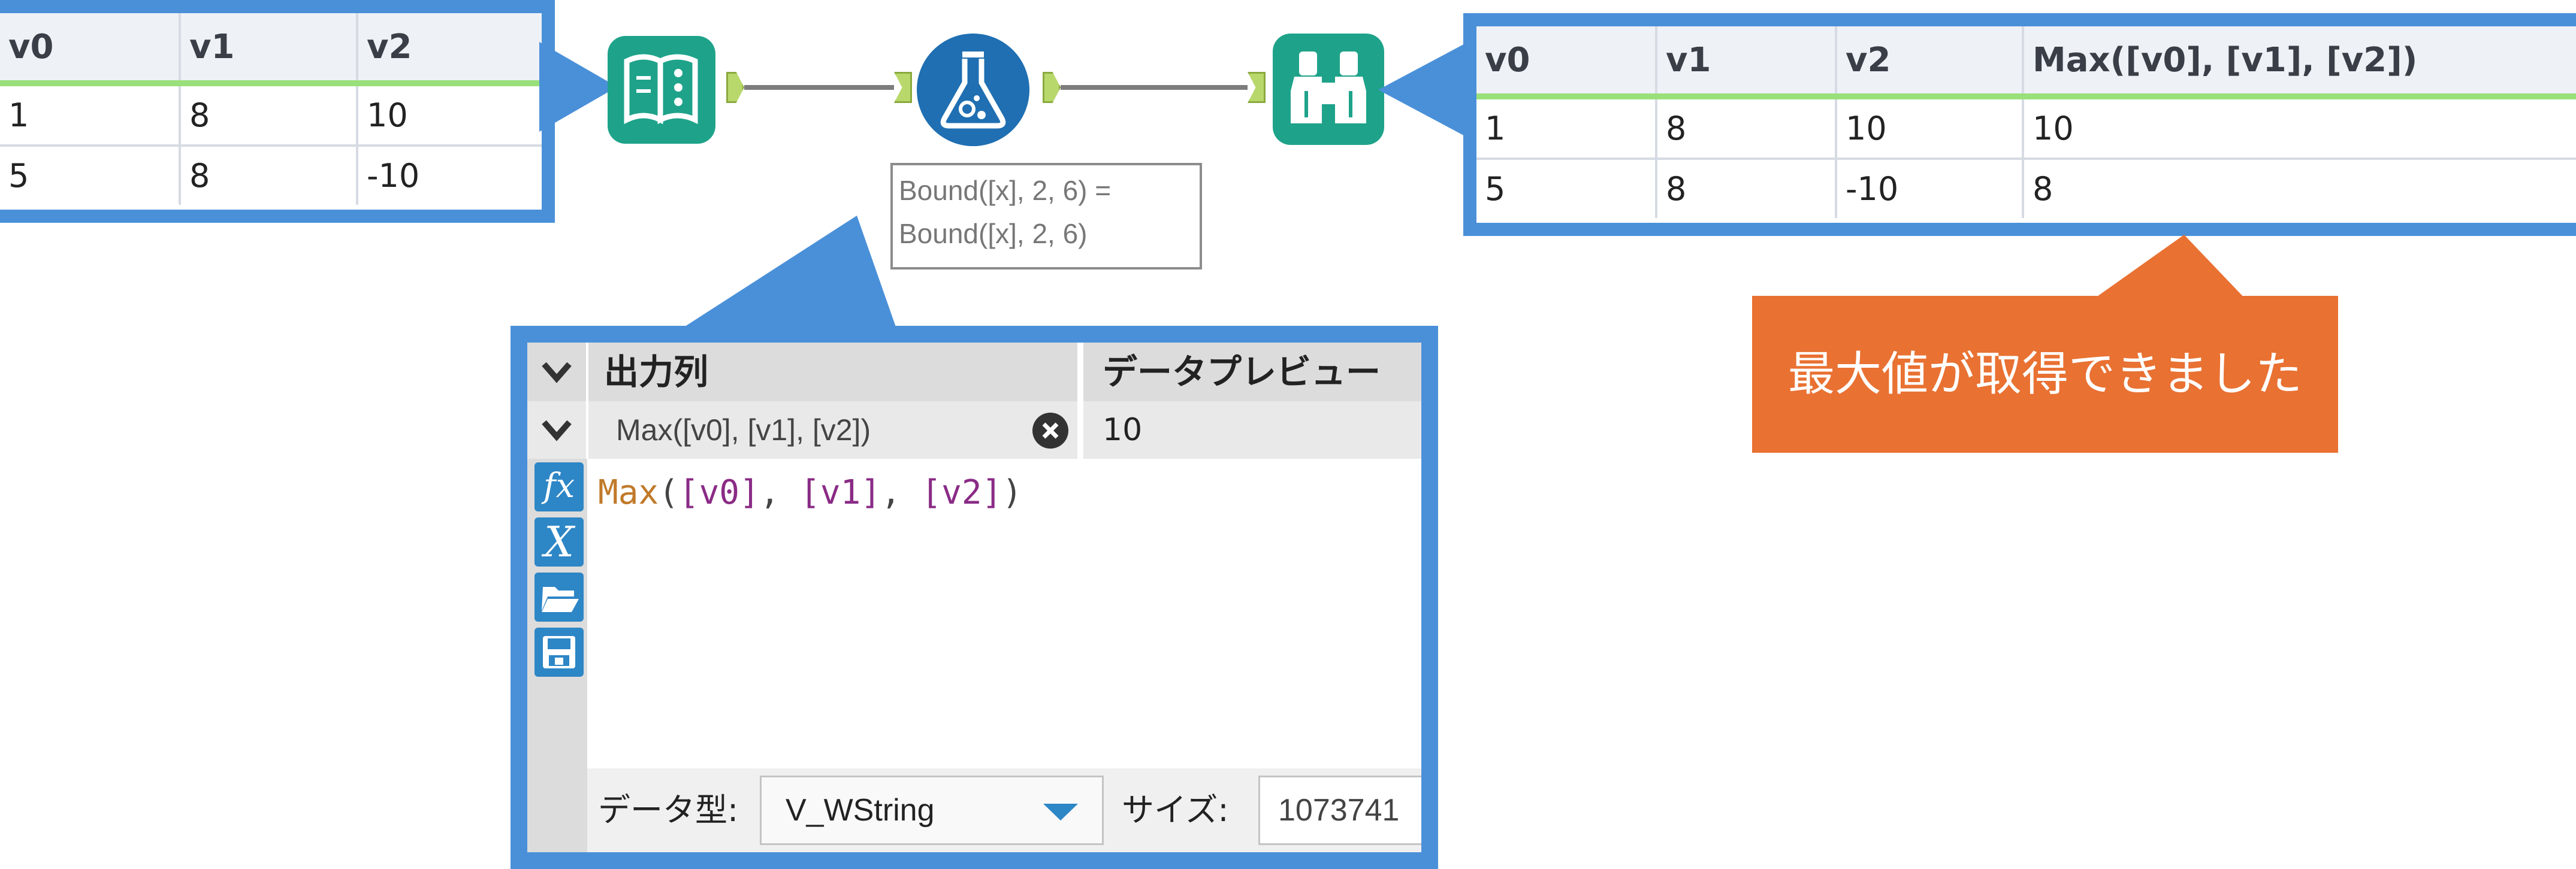 The image size is (2576, 869). What do you see at coordinates (629, 493) in the screenshot?
I see `function-name: Max` at bounding box center [629, 493].